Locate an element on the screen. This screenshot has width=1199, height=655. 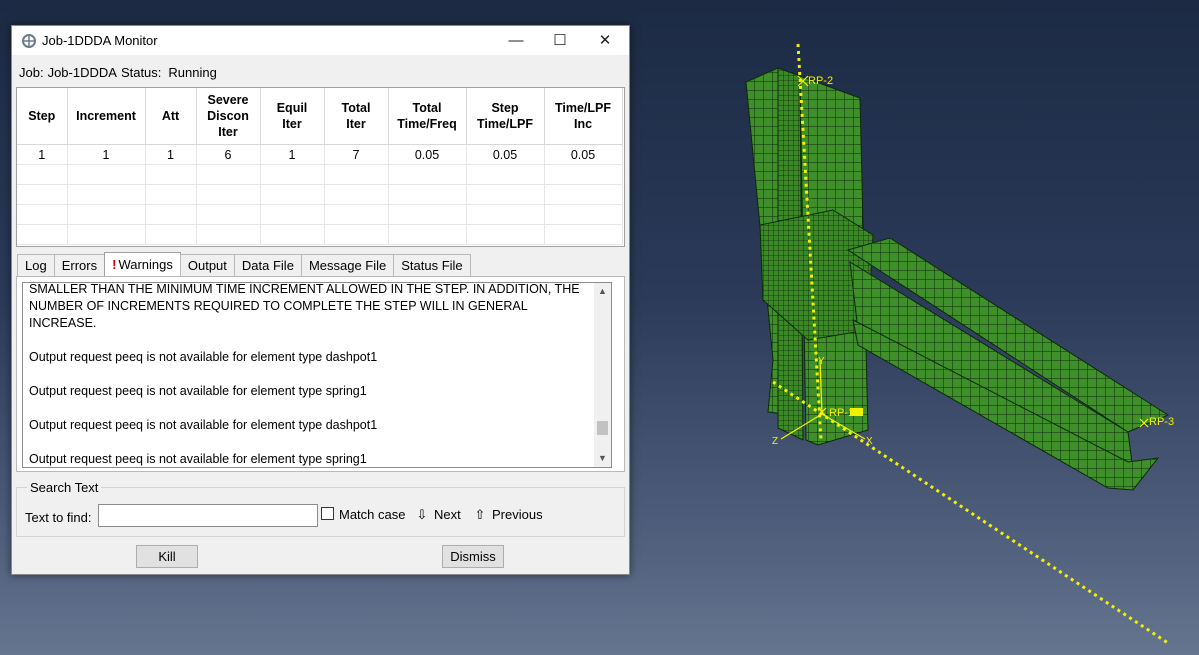
search-input is located at coordinates (208, 515).